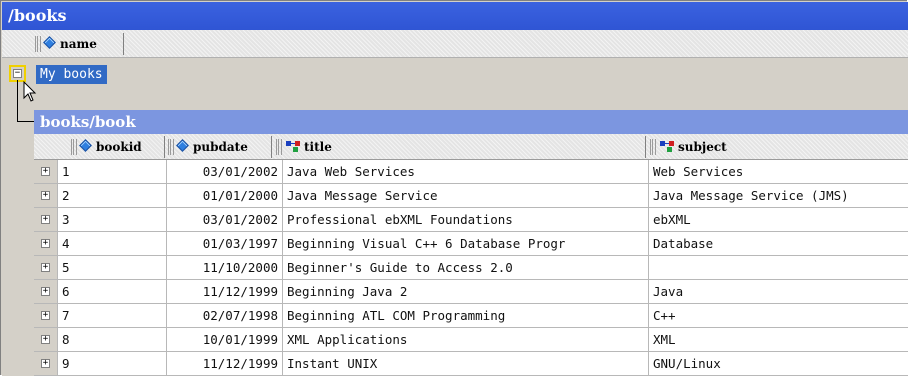 The height and width of the screenshot is (376, 909). What do you see at coordinates (318, 147) in the screenshot?
I see `column-header-title-label: title` at bounding box center [318, 147].